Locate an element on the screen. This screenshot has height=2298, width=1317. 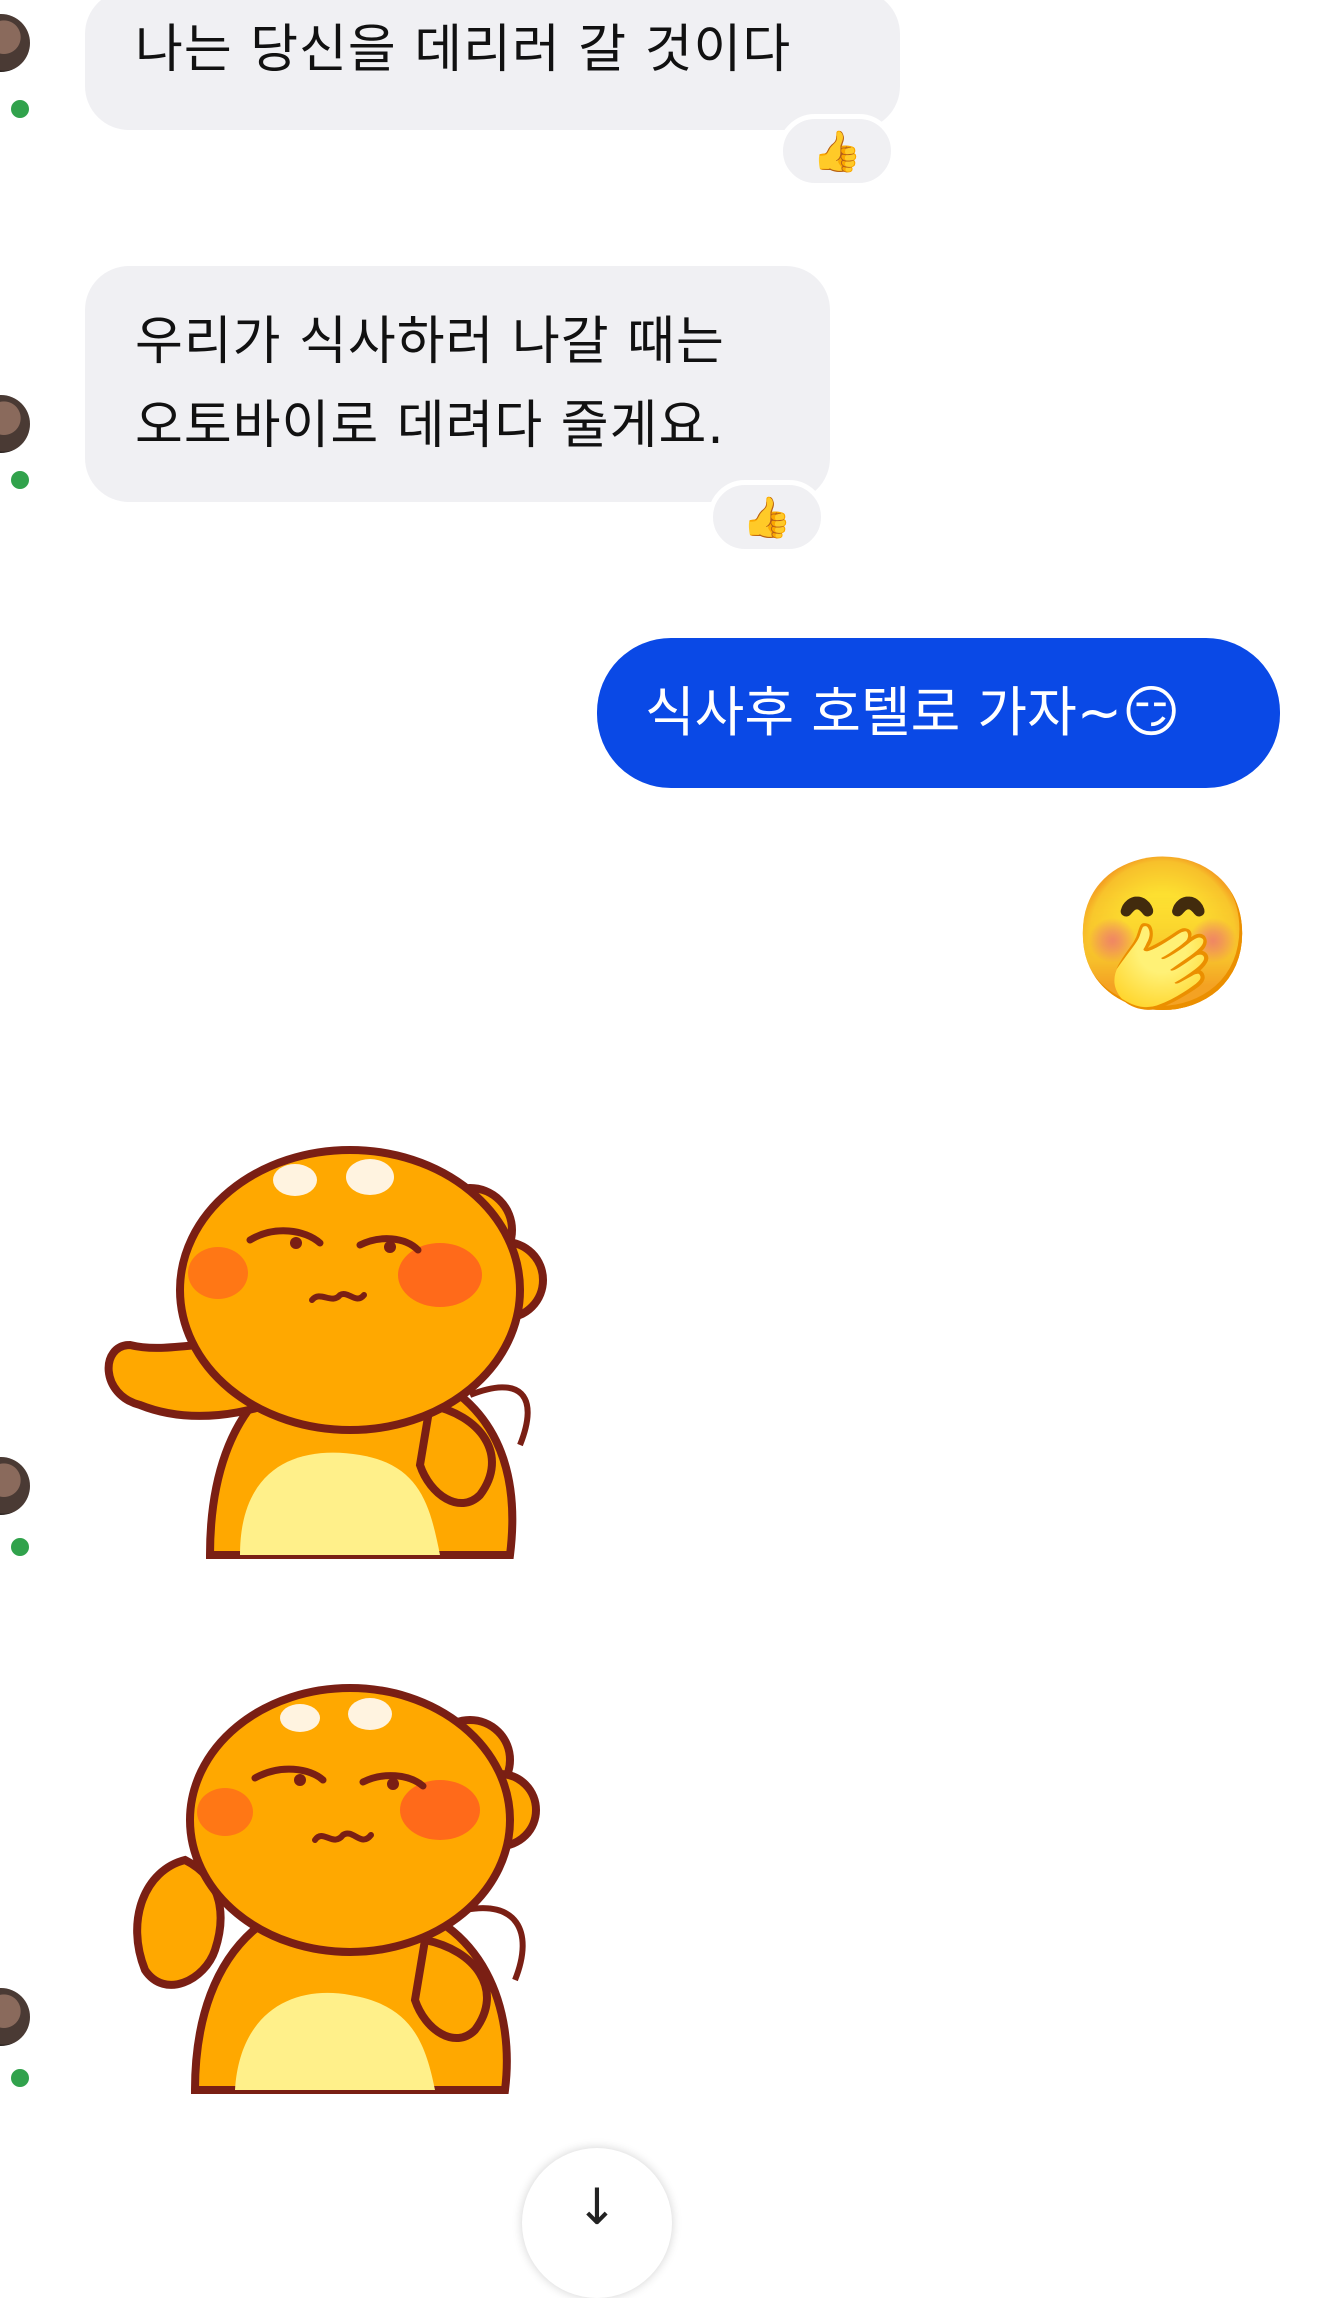
message-text: 식사후 호텔로 가자~ is located at coordinates (884, 712).